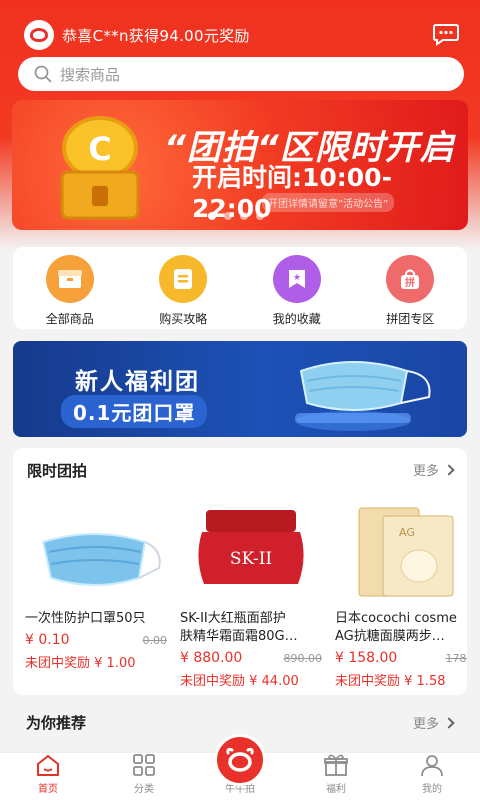  What do you see at coordinates (240, 288) in the screenshot?
I see `category-nav: 全部商品 购买攻略 ★ 我的收藏 拼 拼团专区` at bounding box center [240, 288].